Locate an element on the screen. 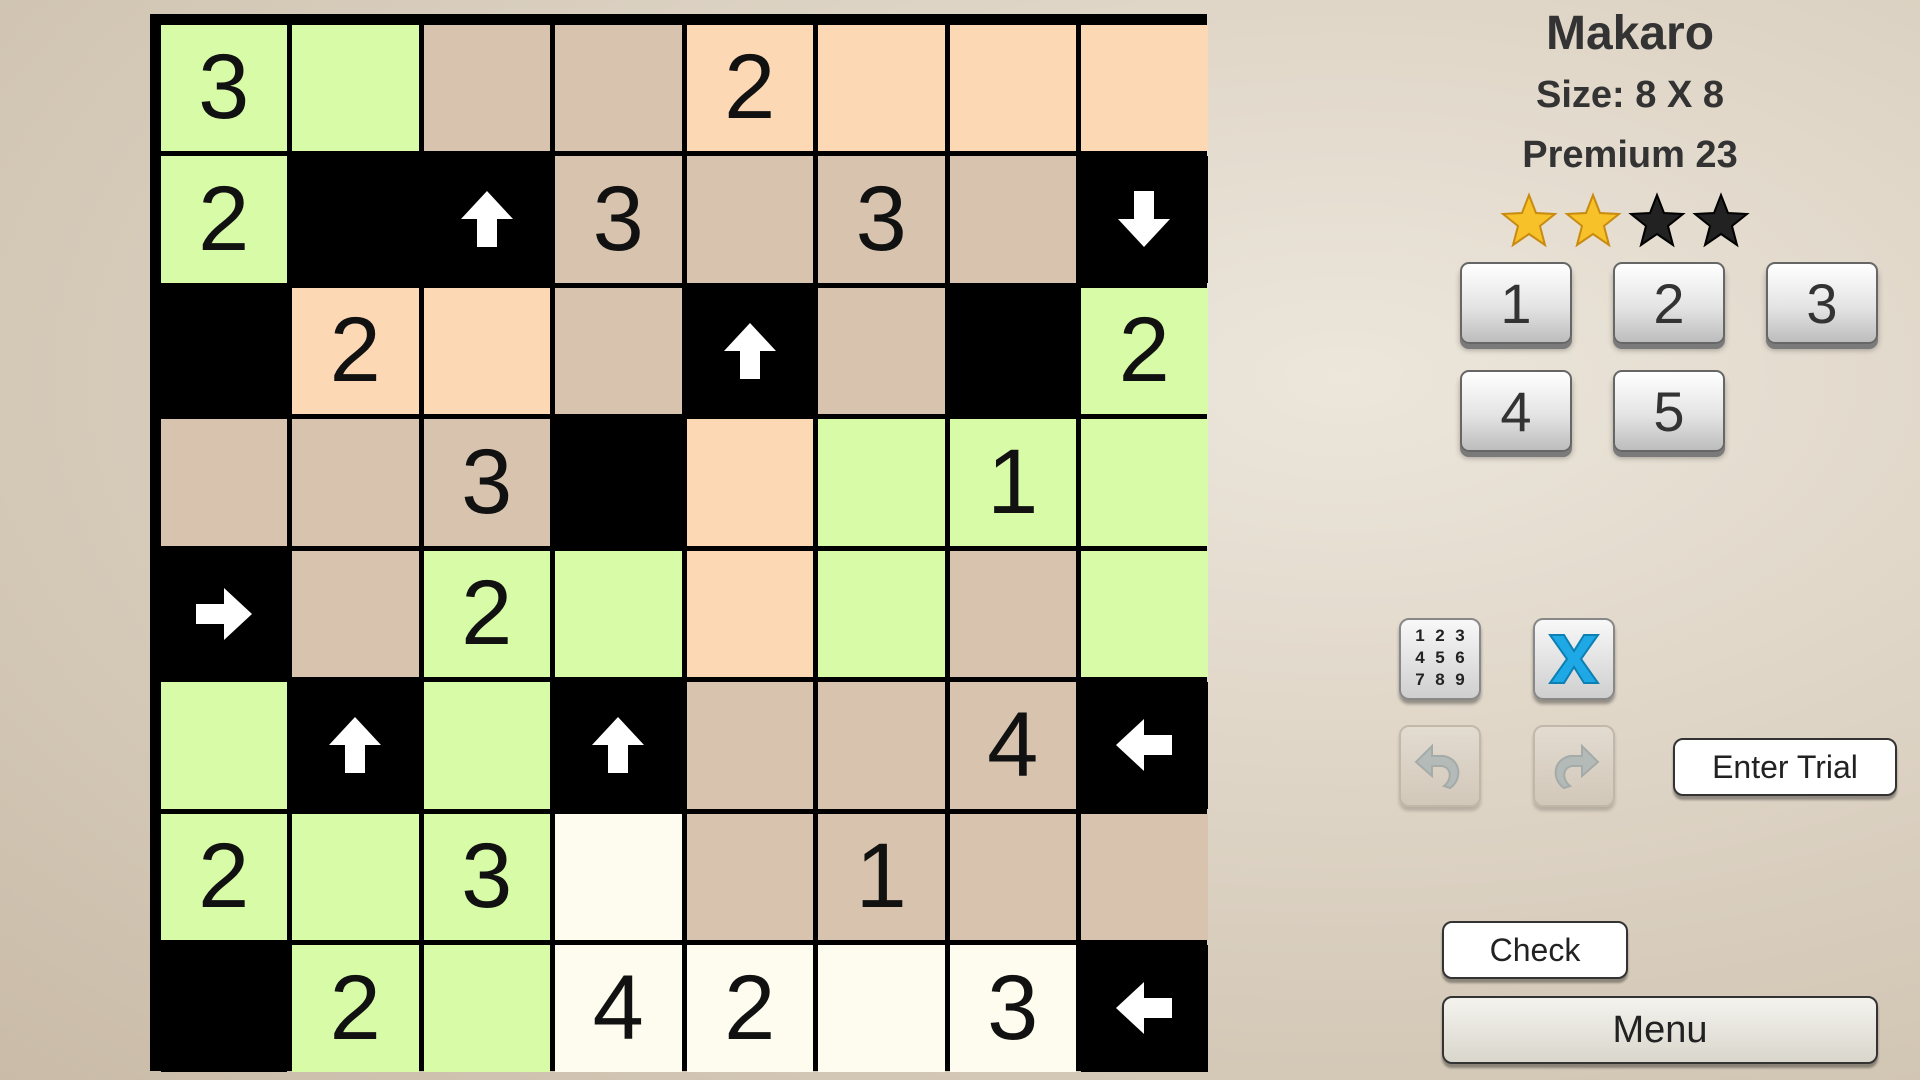  menu-button: Menu is located at coordinates (1660, 1030).